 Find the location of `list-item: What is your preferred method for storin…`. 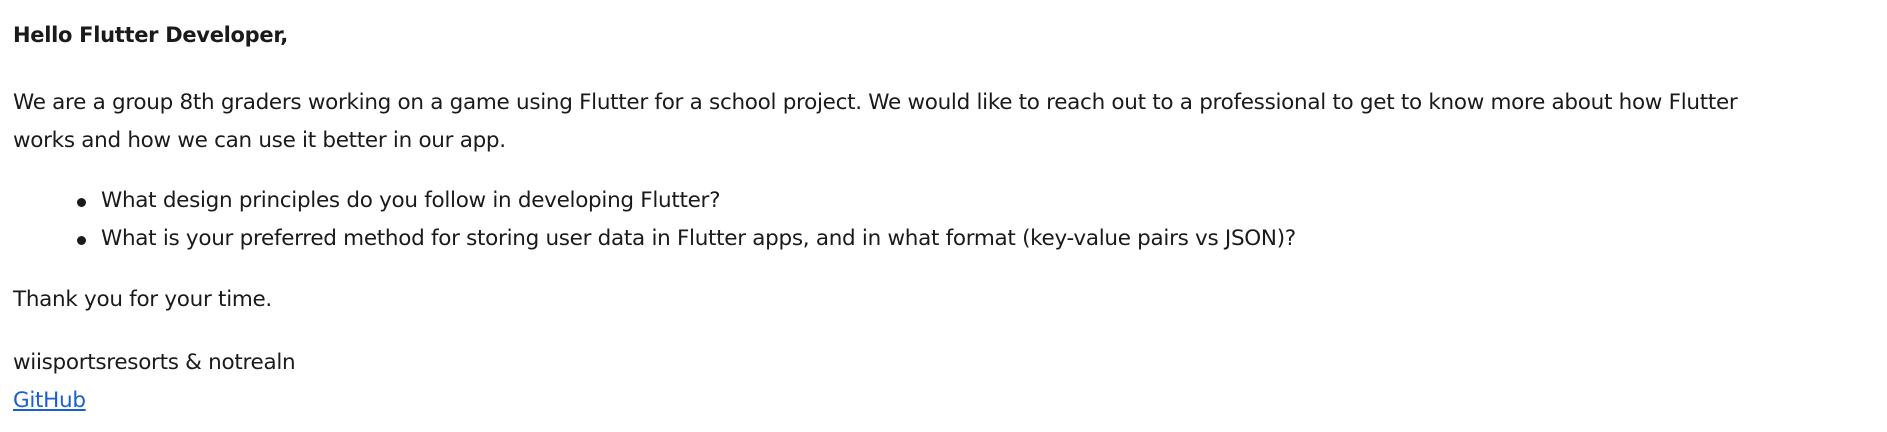

list-item: What is your preferred method for storin… is located at coordinates (654, 239).